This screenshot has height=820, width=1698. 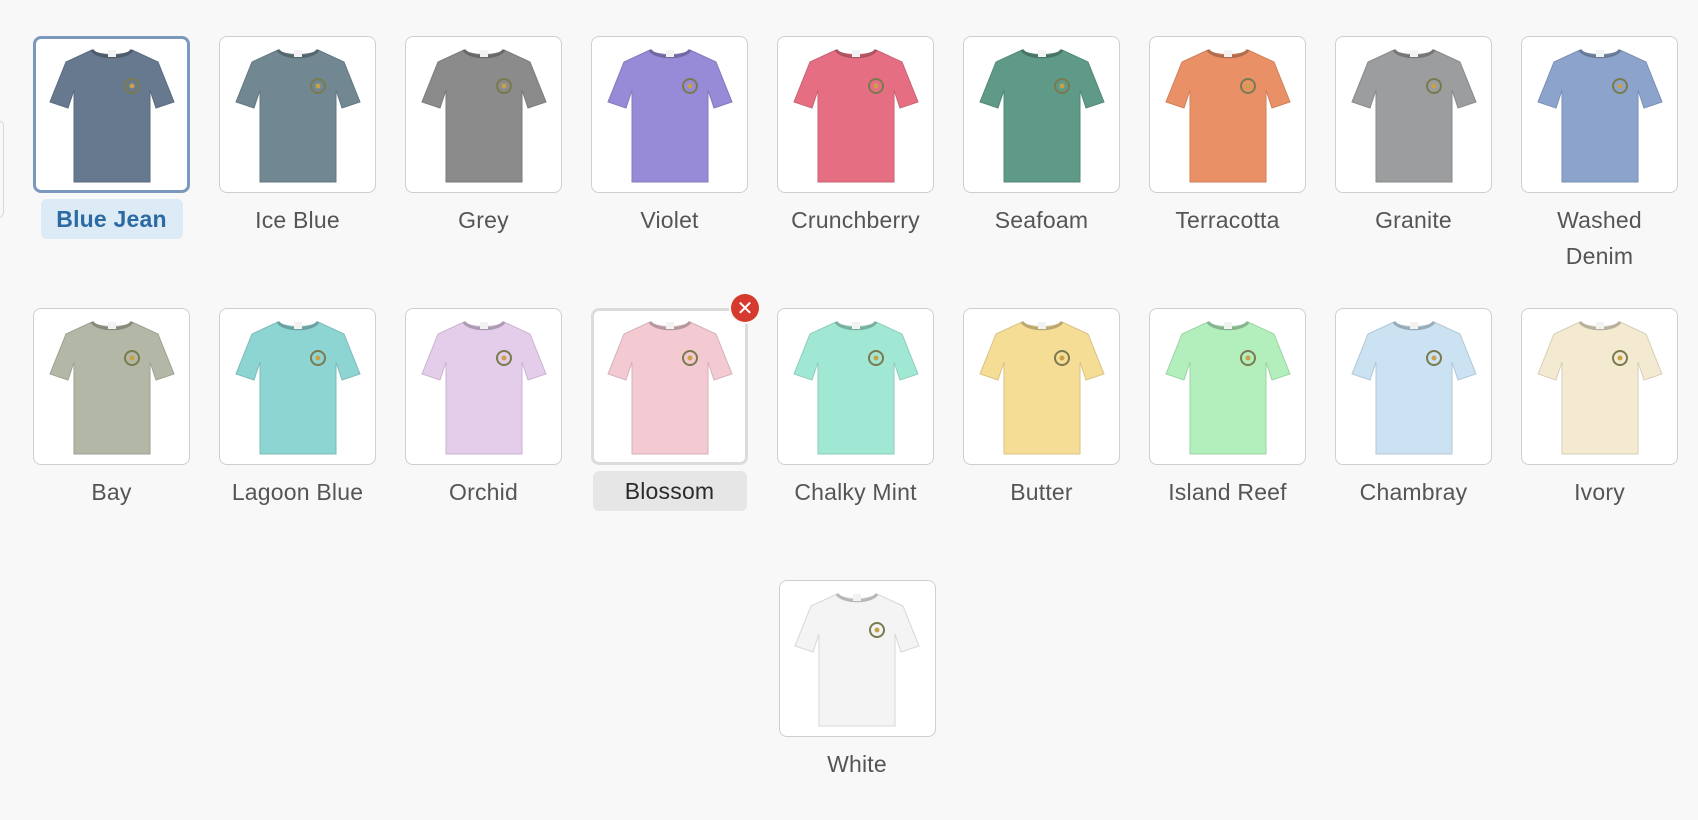 I want to click on swatch-crunchberry: Crunchberry, so click(x=855, y=172).